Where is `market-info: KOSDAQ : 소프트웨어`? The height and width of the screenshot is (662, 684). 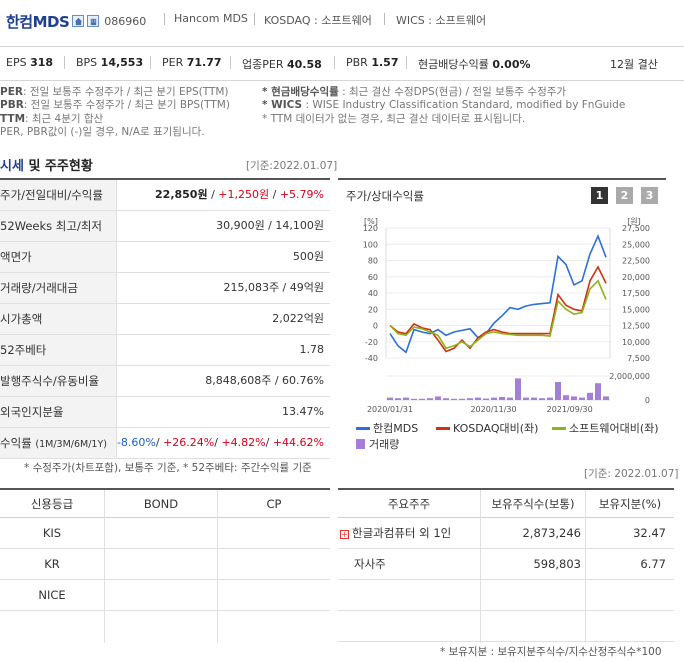 market-info: KOSDAQ : 소프트웨어 is located at coordinates (318, 20).